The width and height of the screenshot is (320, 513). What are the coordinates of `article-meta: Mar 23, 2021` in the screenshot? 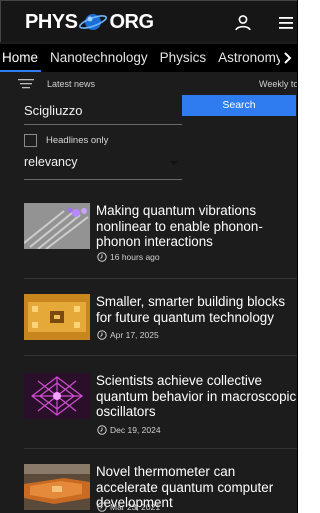 It's located at (128, 507).